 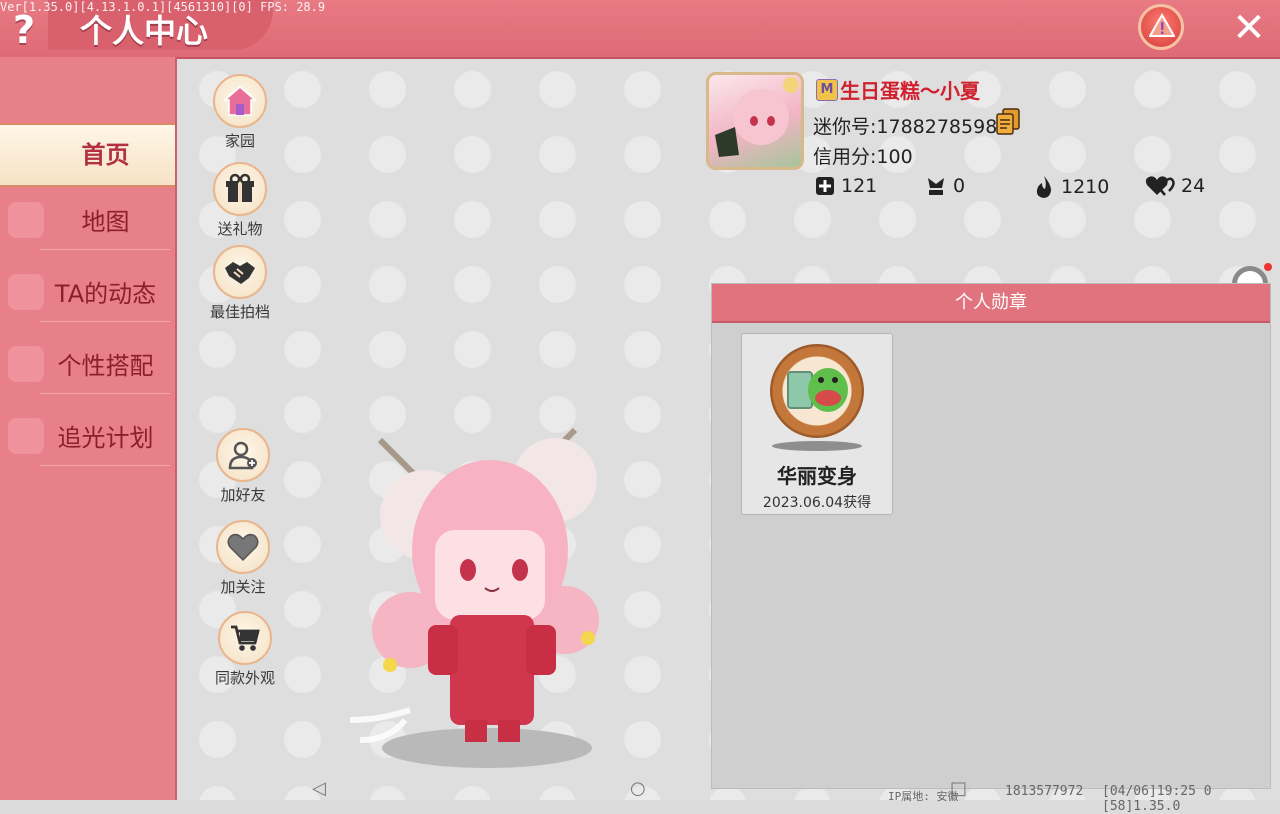 What do you see at coordinates (240, 229) in the screenshot?
I see `gift-label: 送礼物` at bounding box center [240, 229].